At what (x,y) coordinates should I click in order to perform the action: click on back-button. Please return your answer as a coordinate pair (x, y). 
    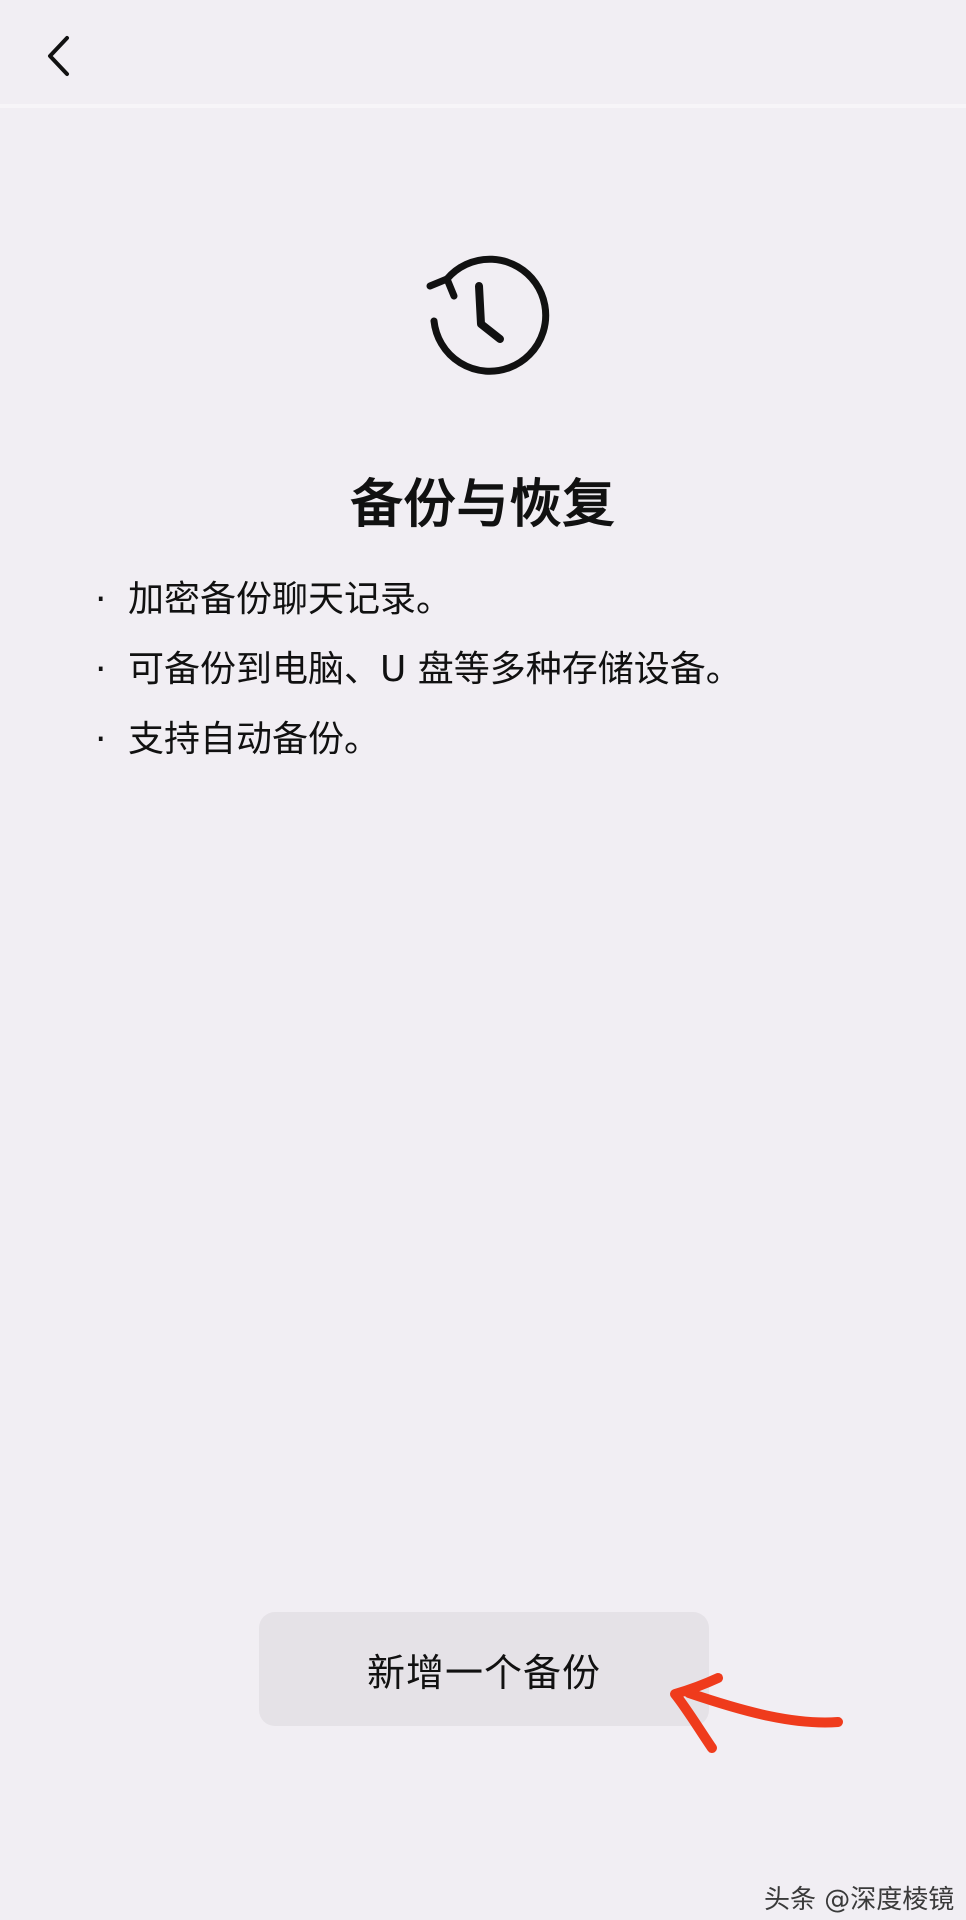
    Looking at the image, I should click on (58, 56).